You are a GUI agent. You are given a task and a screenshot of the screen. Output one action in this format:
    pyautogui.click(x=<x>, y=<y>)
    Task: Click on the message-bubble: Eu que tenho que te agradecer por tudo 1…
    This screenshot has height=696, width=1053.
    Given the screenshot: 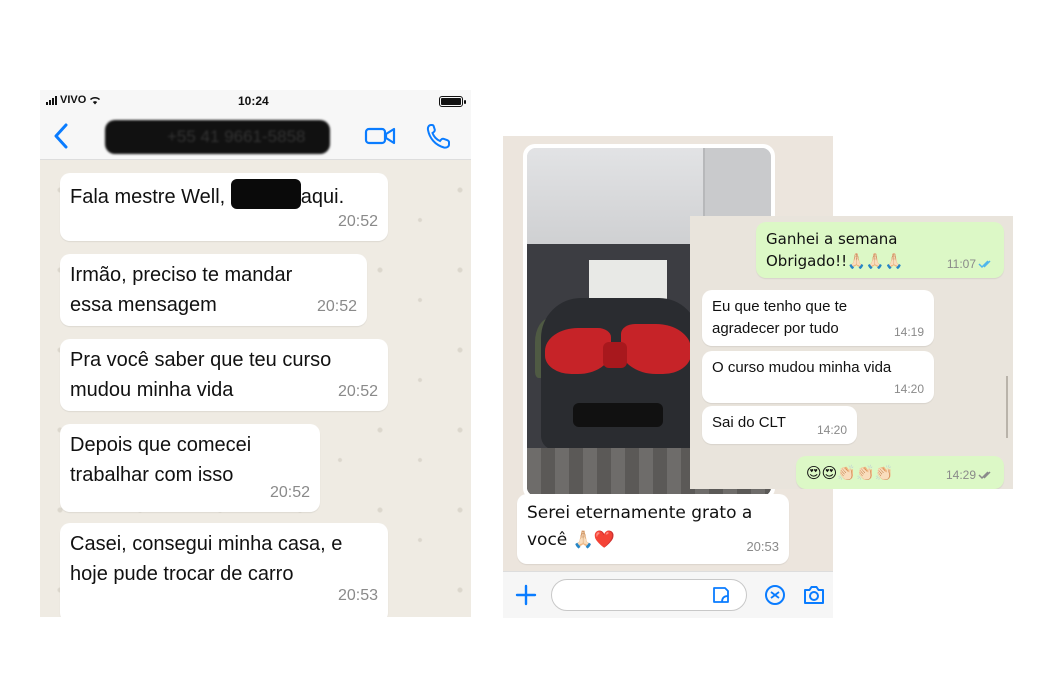 What is the action you would take?
    pyautogui.click(x=818, y=318)
    